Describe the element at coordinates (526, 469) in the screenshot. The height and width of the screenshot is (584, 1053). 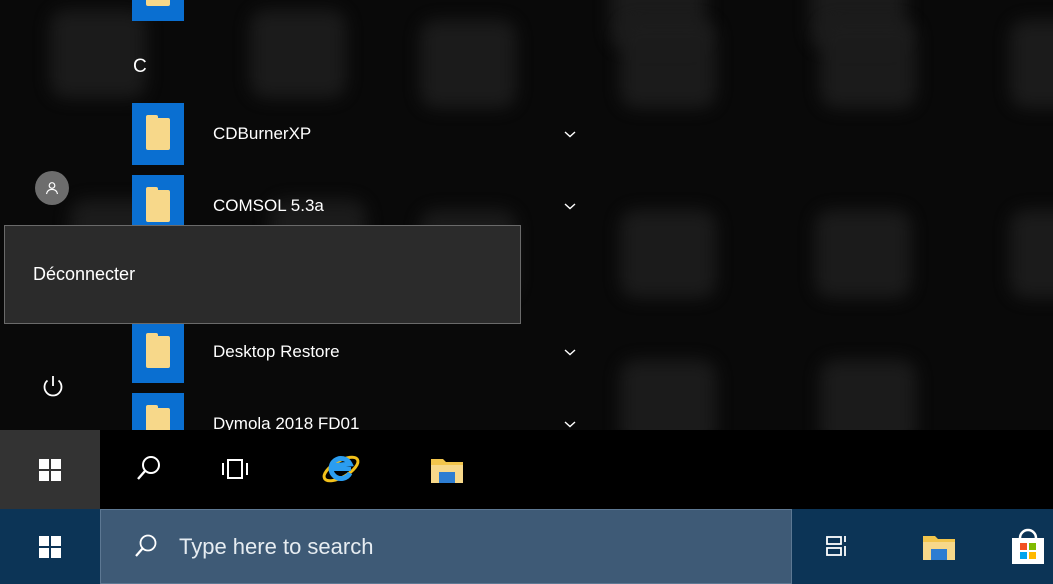
I see `inner-taskbar` at that location.